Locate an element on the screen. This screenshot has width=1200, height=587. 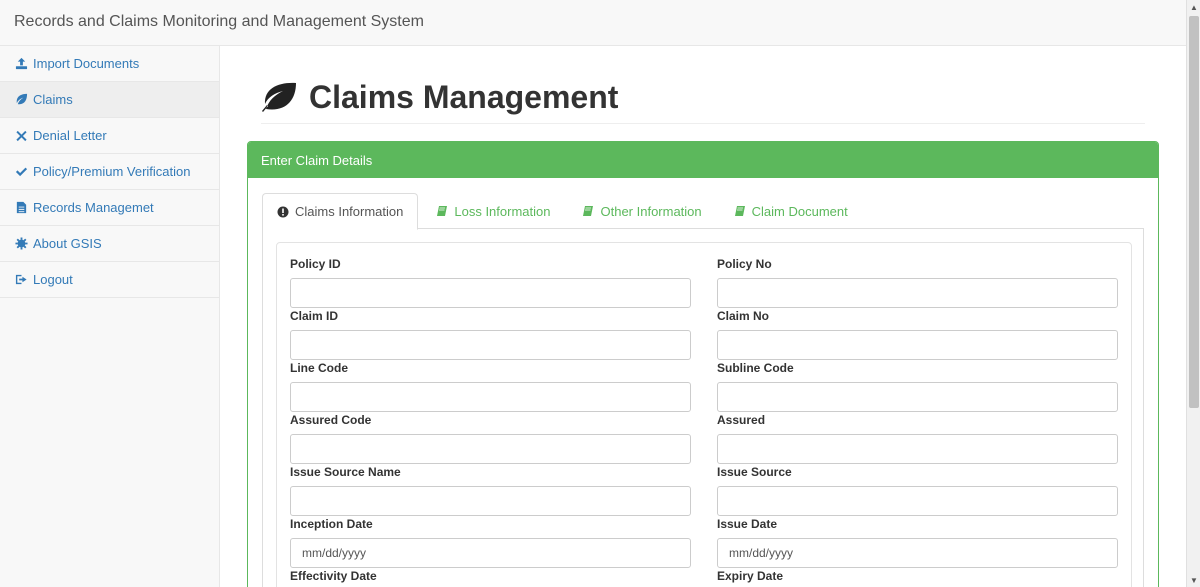
assured-label: Assured is located at coordinates (741, 420).